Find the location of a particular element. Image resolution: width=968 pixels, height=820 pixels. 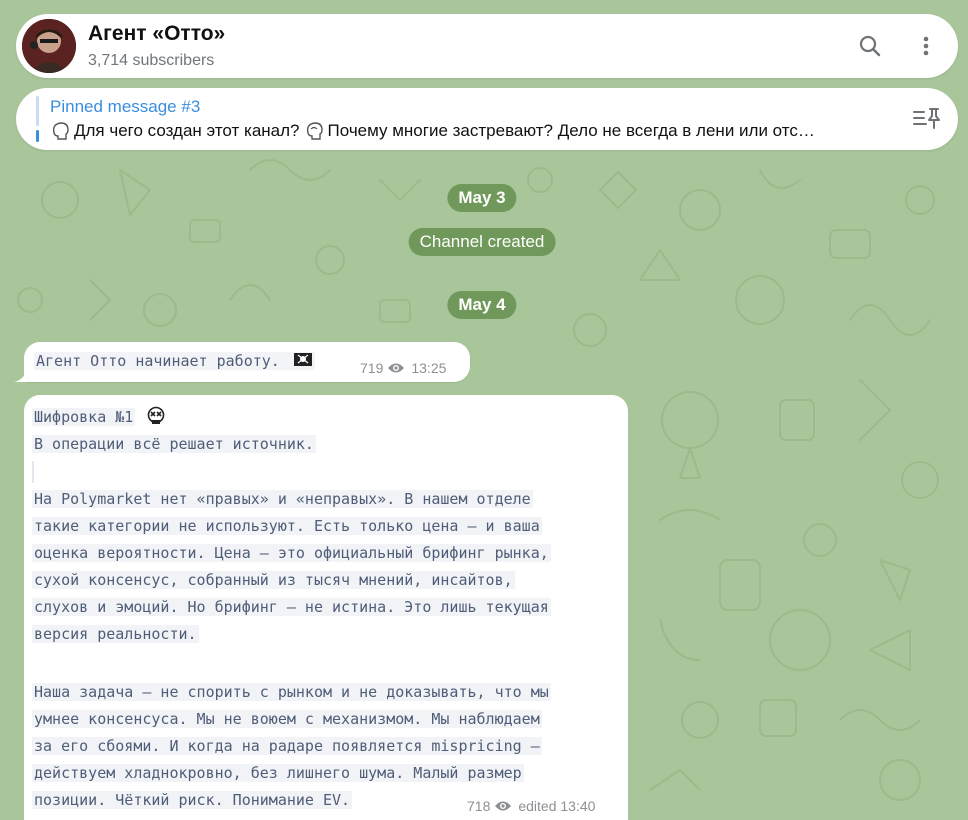

channel-header: Агент «Отто» 3,714 subscribers is located at coordinates (487, 46).